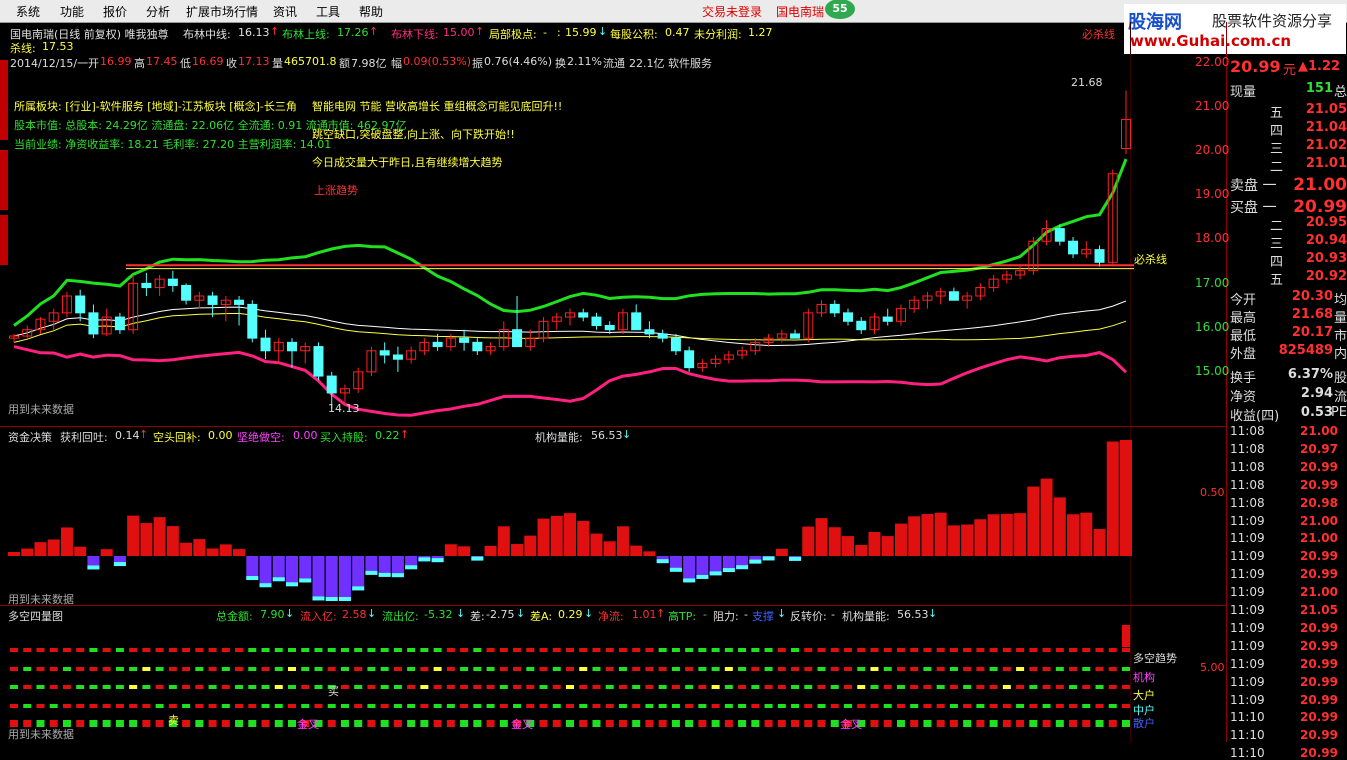 The width and height of the screenshot is (1347, 760). I want to click on tick-time: 11:10, so click(1247, 717).